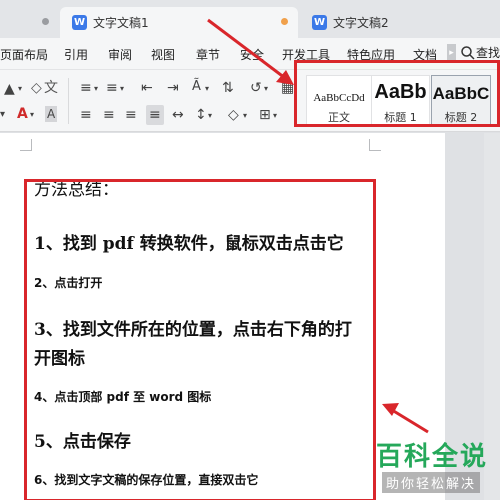  I want to click on watermark-logo: 百科全说 助你轻松解决, so click(433, 465).